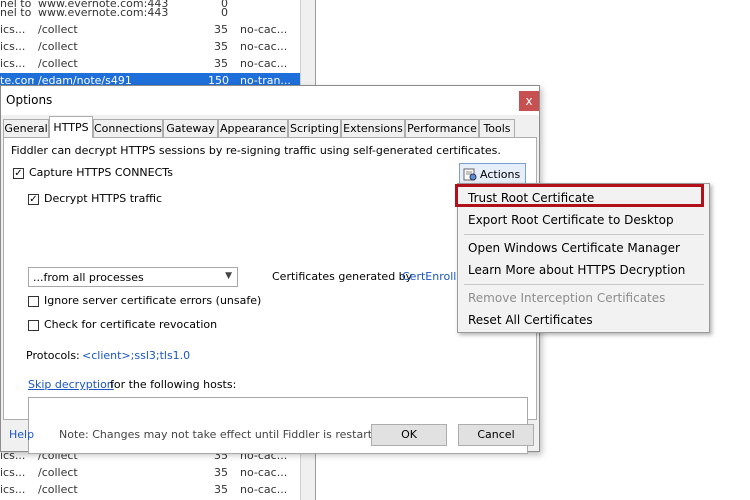 This screenshot has width=750, height=500. What do you see at coordinates (373, 128) in the screenshot?
I see `tab-extensions: Extensions` at bounding box center [373, 128].